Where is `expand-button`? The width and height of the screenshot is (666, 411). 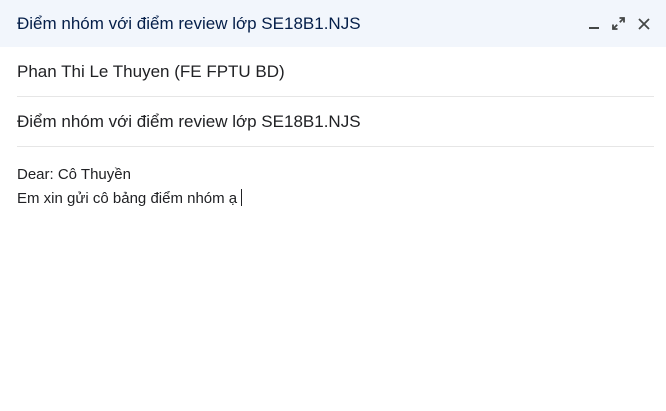 expand-button is located at coordinates (618, 23).